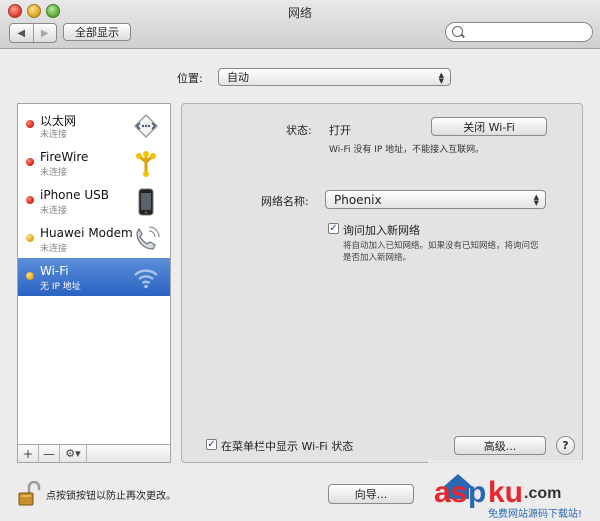 The width and height of the screenshot is (600, 521). I want to click on show-in-menubar-label: 在菜单栏中显示 Wi-Fi 状态, so click(287, 446).